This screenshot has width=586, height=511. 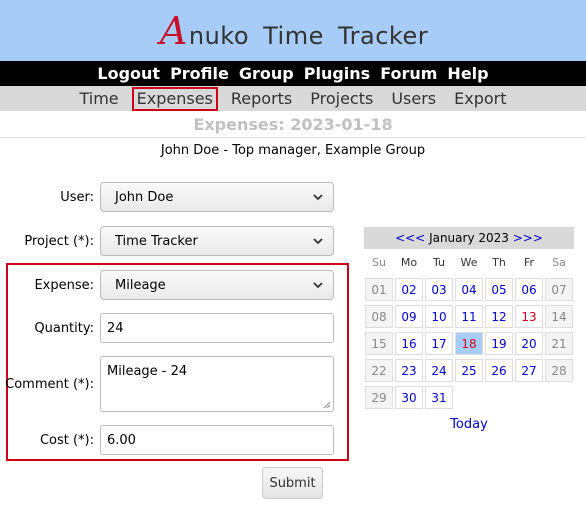 What do you see at coordinates (64, 328) in the screenshot?
I see `quantity-label: Quantity:` at bounding box center [64, 328].